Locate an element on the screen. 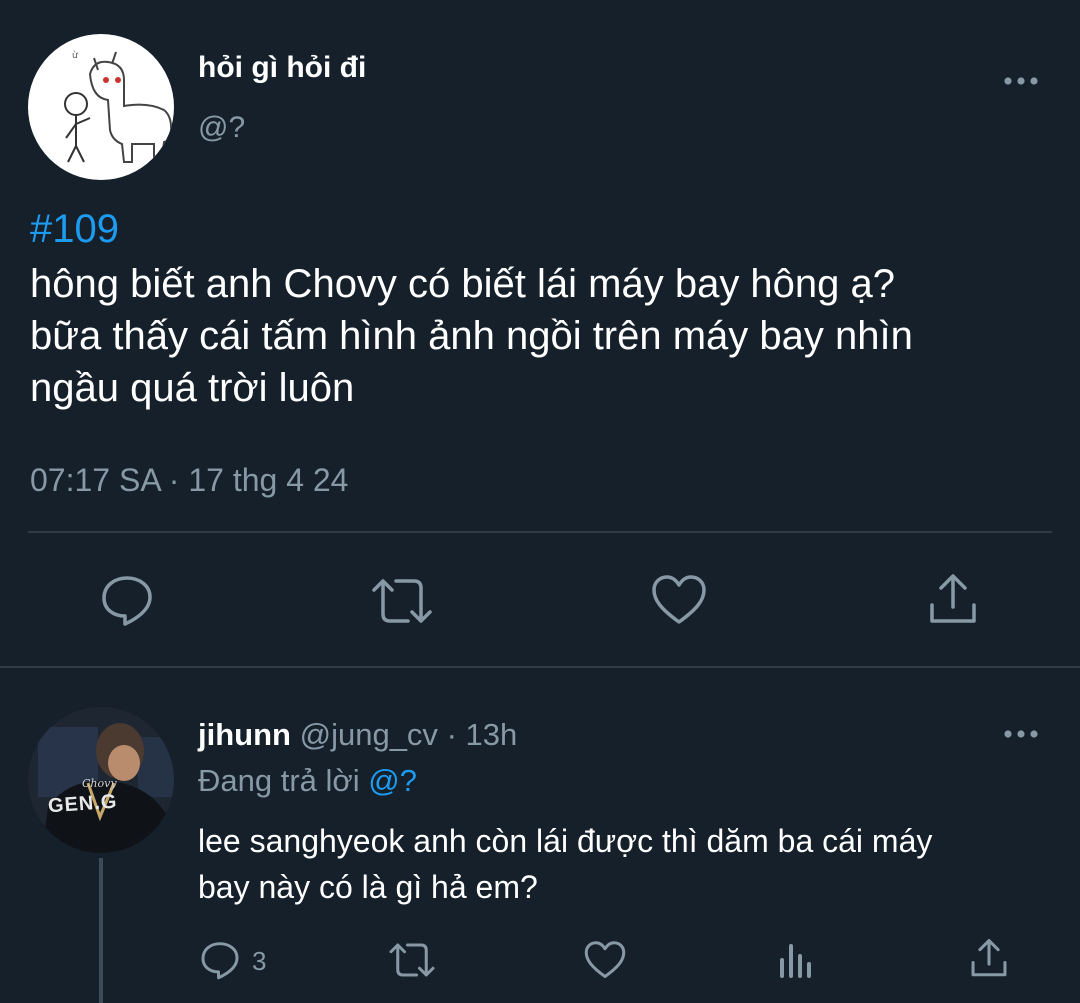 The width and height of the screenshot is (1080, 1003). reply-author-name: jihunn is located at coordinates (244, 734).